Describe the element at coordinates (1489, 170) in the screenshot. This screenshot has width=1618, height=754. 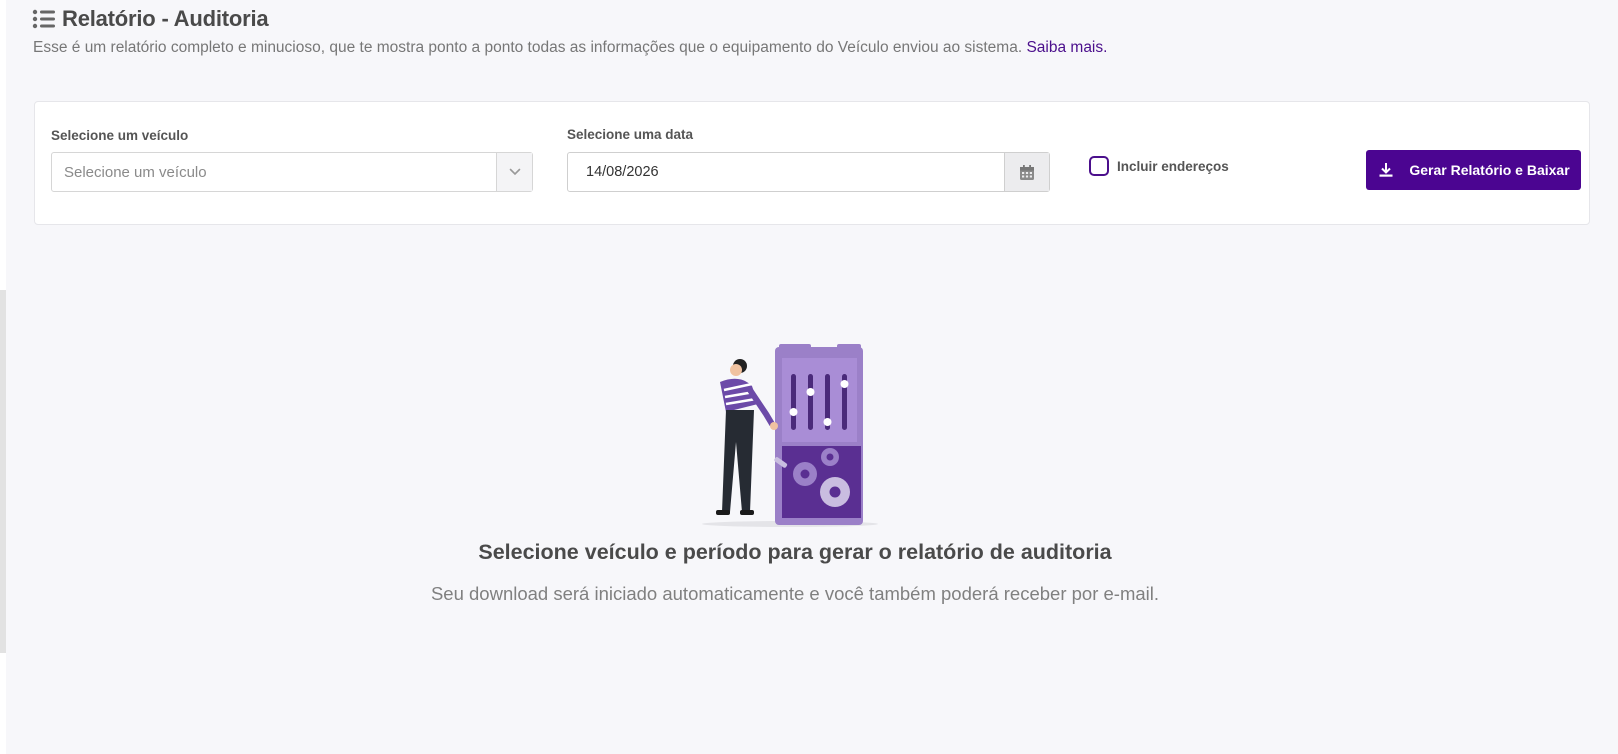
I see `generate-report-label: Gerar Relatório e Baixar` at that location.